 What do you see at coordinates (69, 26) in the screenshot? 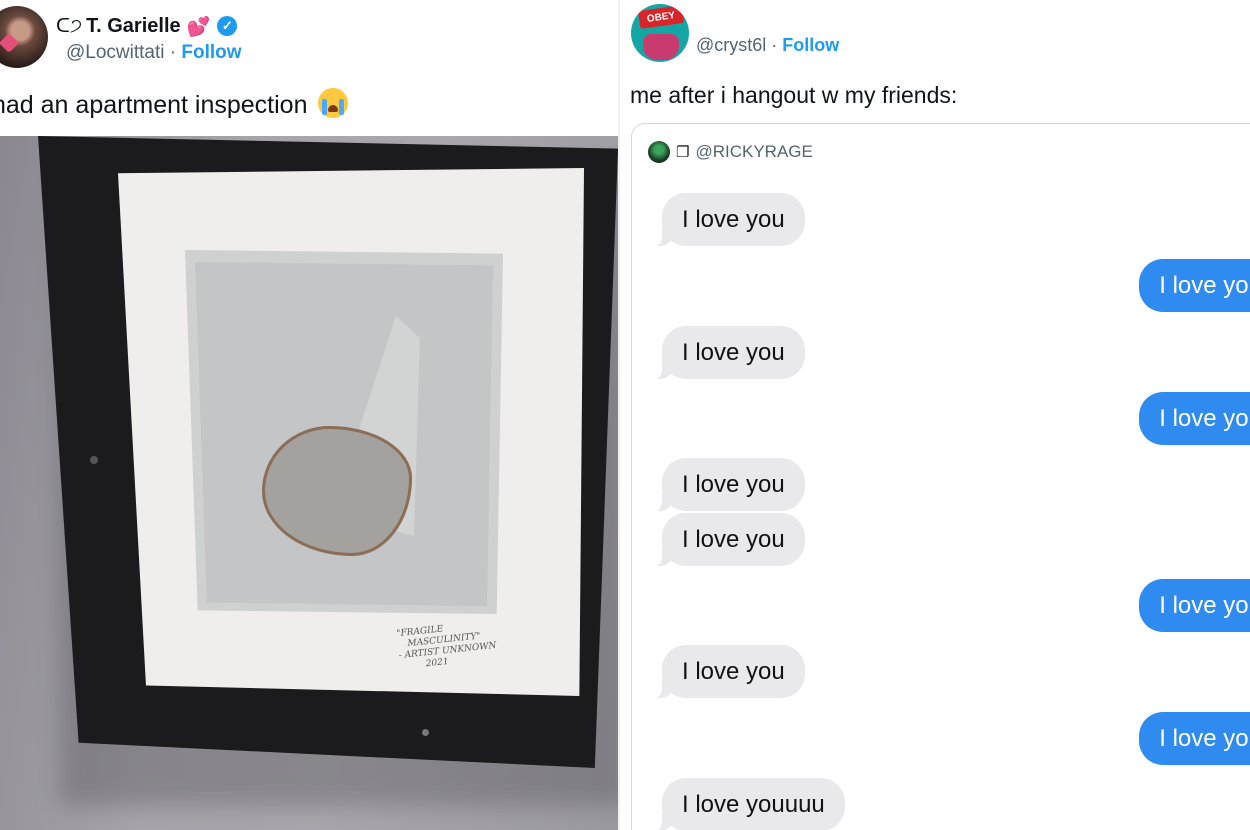
I see `name-prefix: ᑕ੭` at bounding box center [69, 26].